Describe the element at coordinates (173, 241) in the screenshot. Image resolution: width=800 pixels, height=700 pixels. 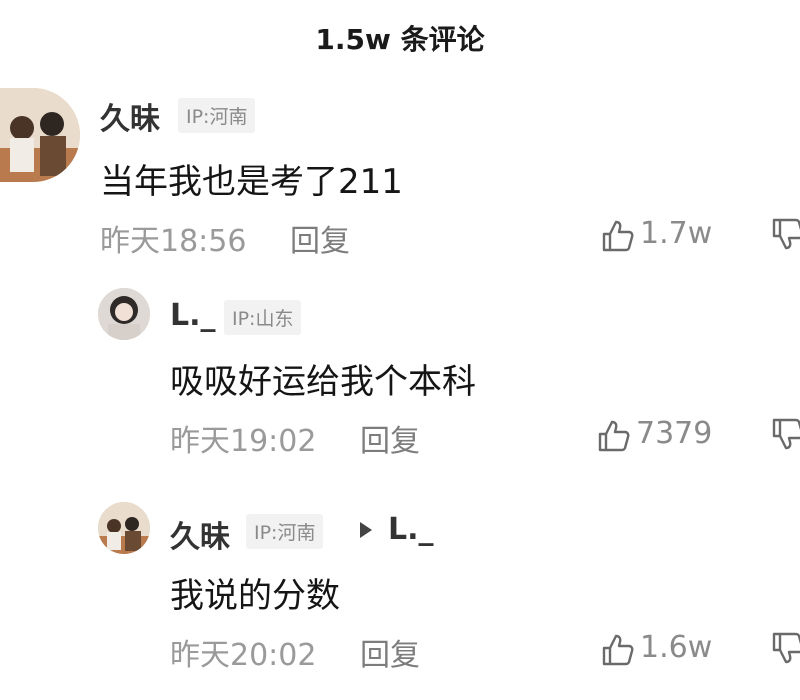
I see `comment-timestamp: 昨天18:56` at that location.